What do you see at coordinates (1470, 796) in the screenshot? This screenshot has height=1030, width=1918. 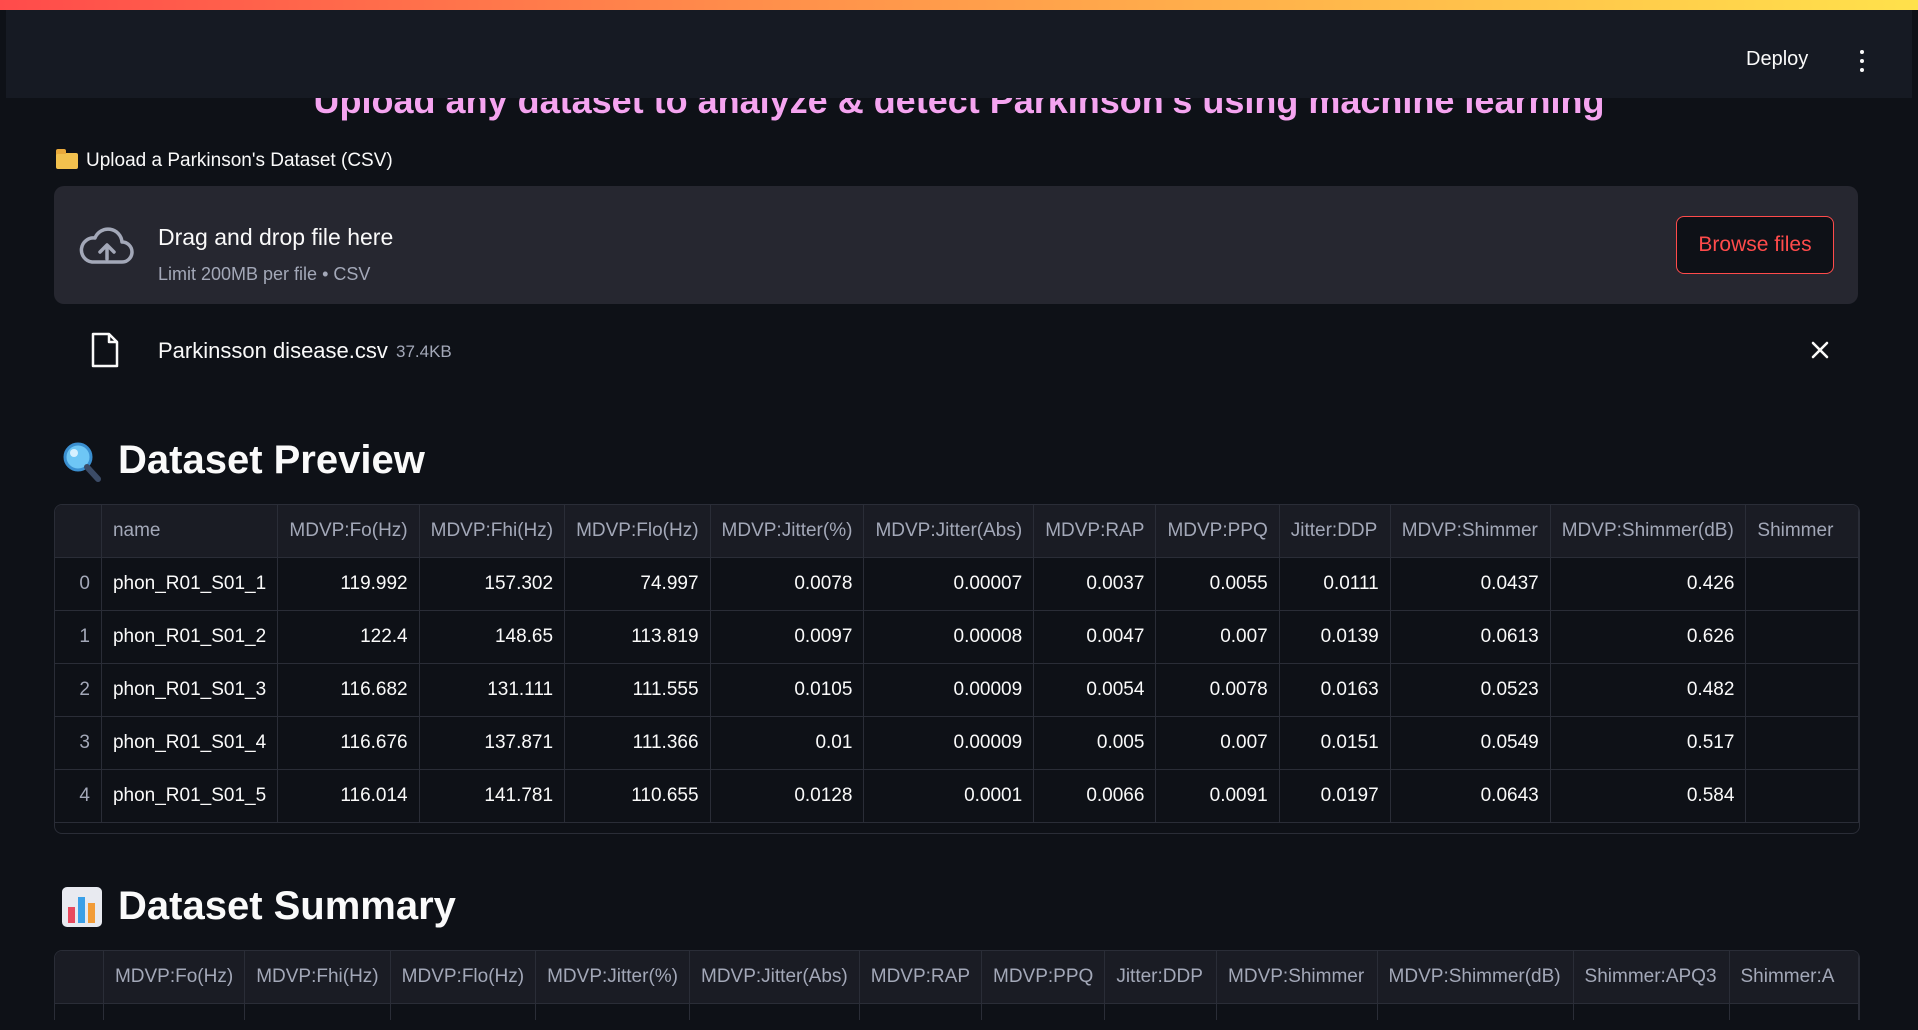 I see `table-cell: 0.0643` at bounding box center [1470, 796].